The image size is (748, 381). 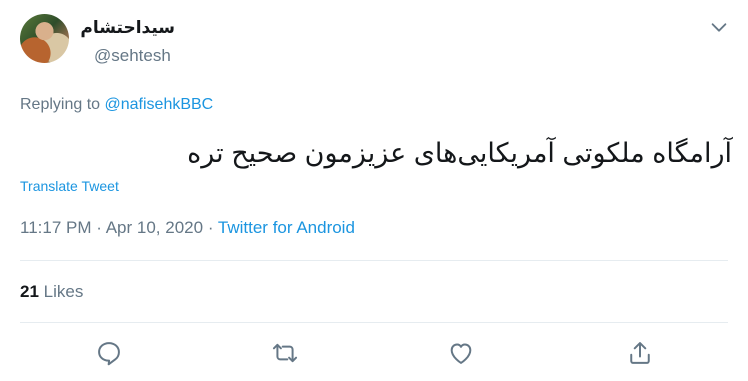 What do you see at coordinates (29, 291) in the screenshot?
I see `likes-count: 21` at bounding box center [29, 291].